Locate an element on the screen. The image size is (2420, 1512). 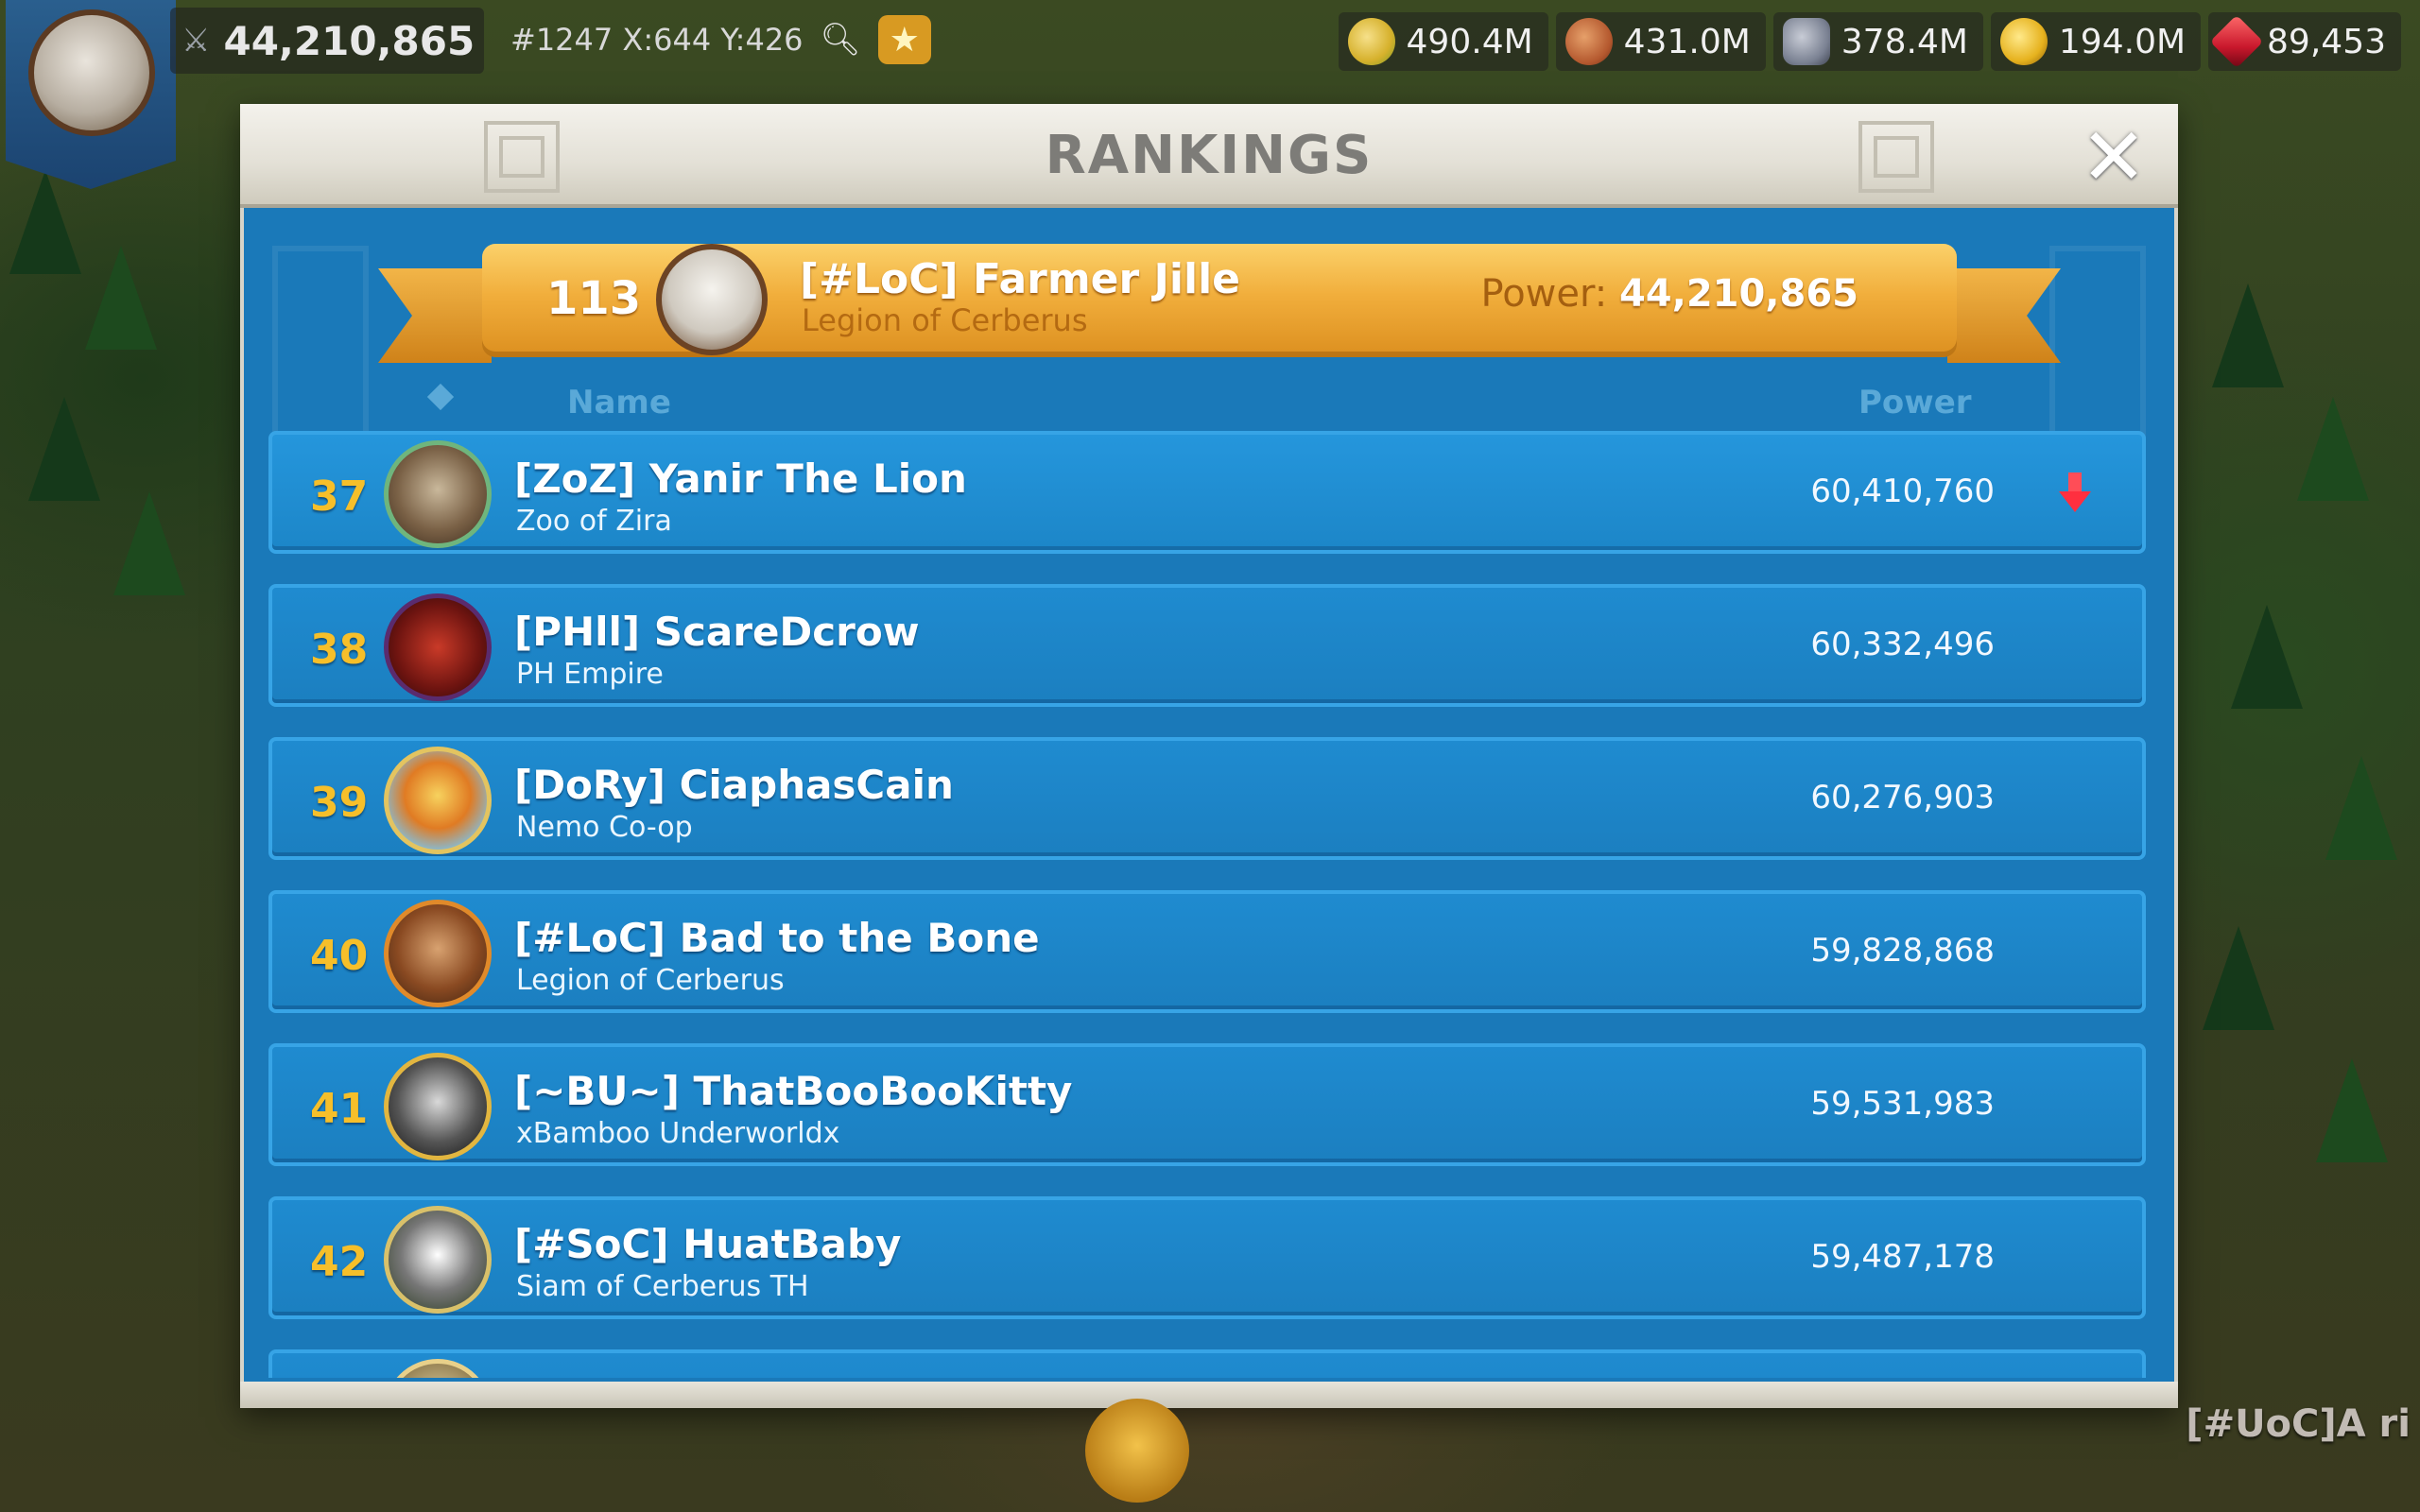
close-button: ✕ is located at coordinates (2114, 157).